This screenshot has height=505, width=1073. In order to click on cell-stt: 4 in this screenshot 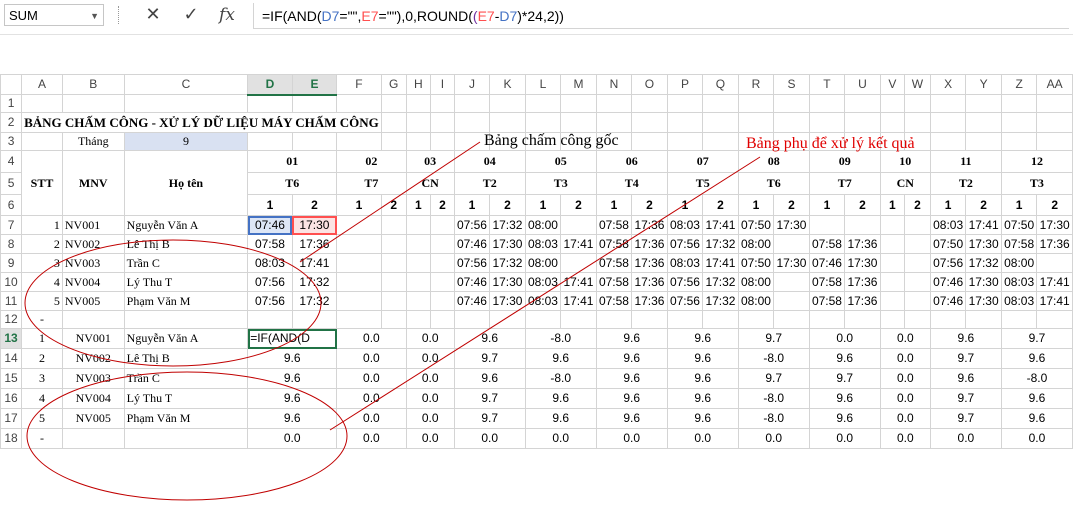, I will do `click(42, 398)`.